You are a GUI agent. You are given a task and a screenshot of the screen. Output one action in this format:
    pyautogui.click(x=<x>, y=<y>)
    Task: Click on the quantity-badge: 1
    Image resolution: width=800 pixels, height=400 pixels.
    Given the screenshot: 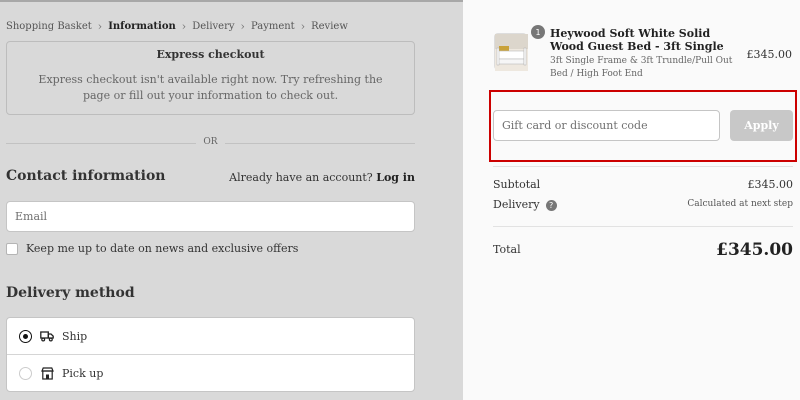 What is the action you would take?
    pyautogui.click(x=538, y=32)
    